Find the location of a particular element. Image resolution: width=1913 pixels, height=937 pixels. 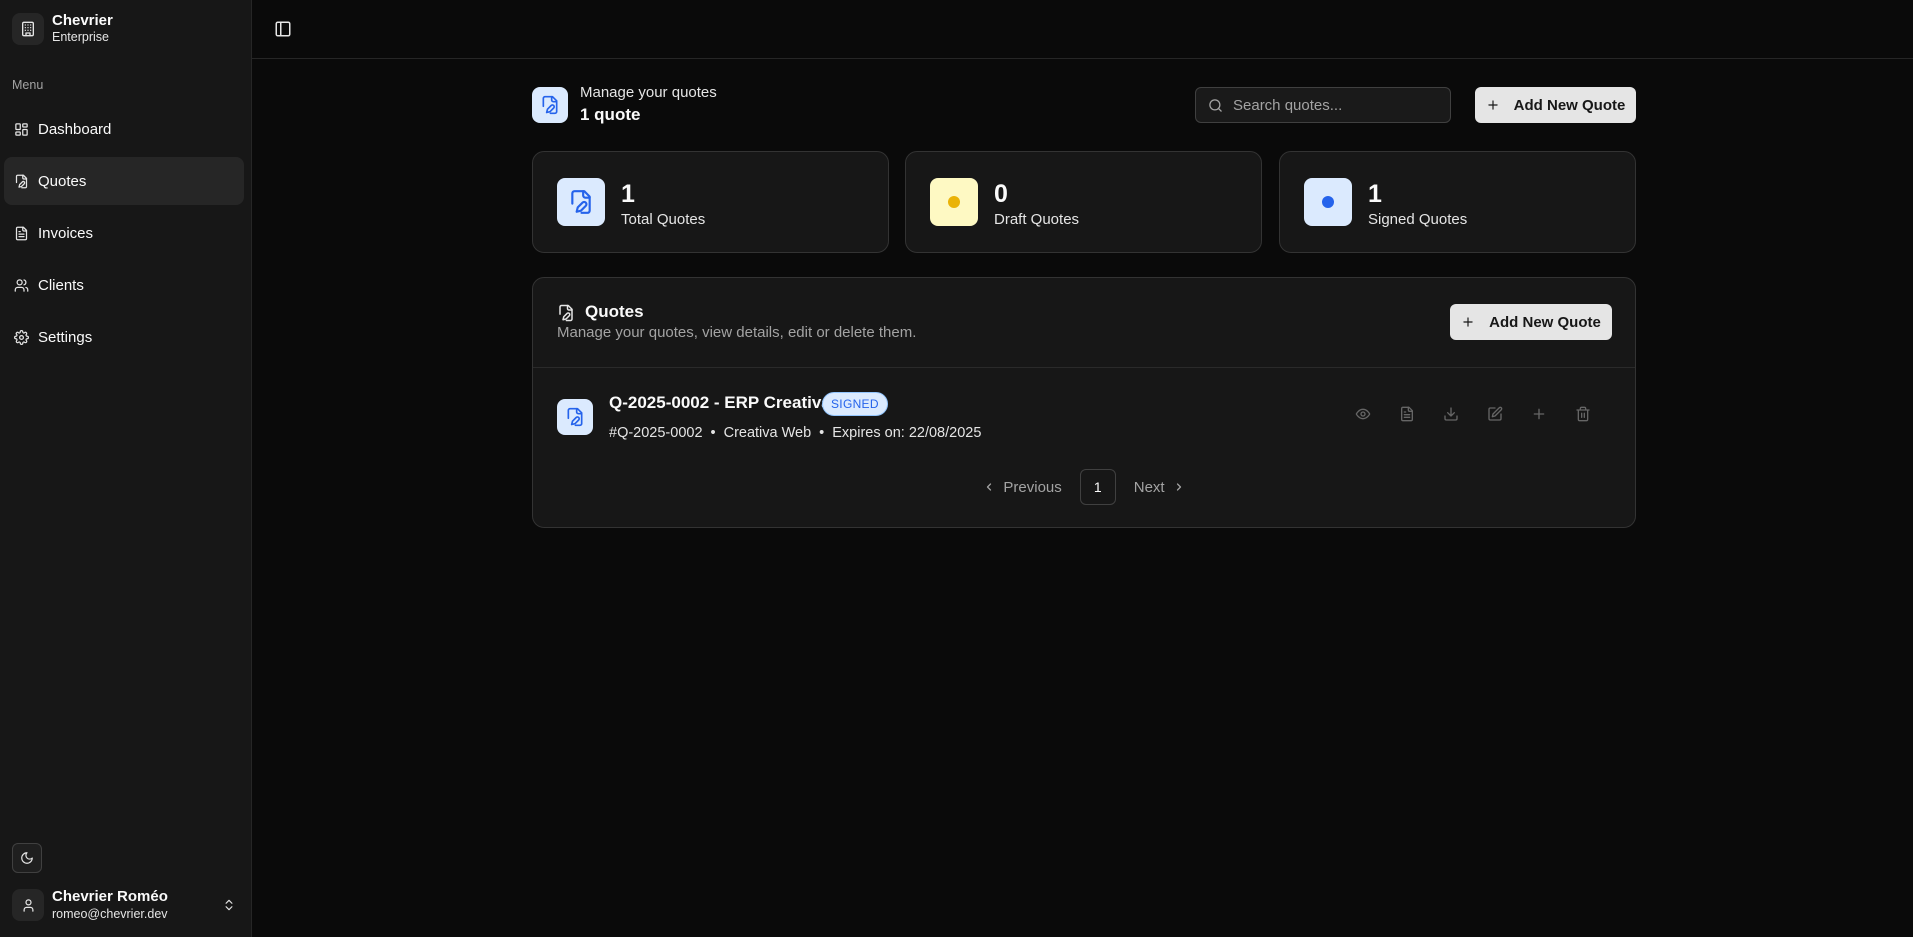

page-number-button: 1 is located at coordinates (1097, 487).